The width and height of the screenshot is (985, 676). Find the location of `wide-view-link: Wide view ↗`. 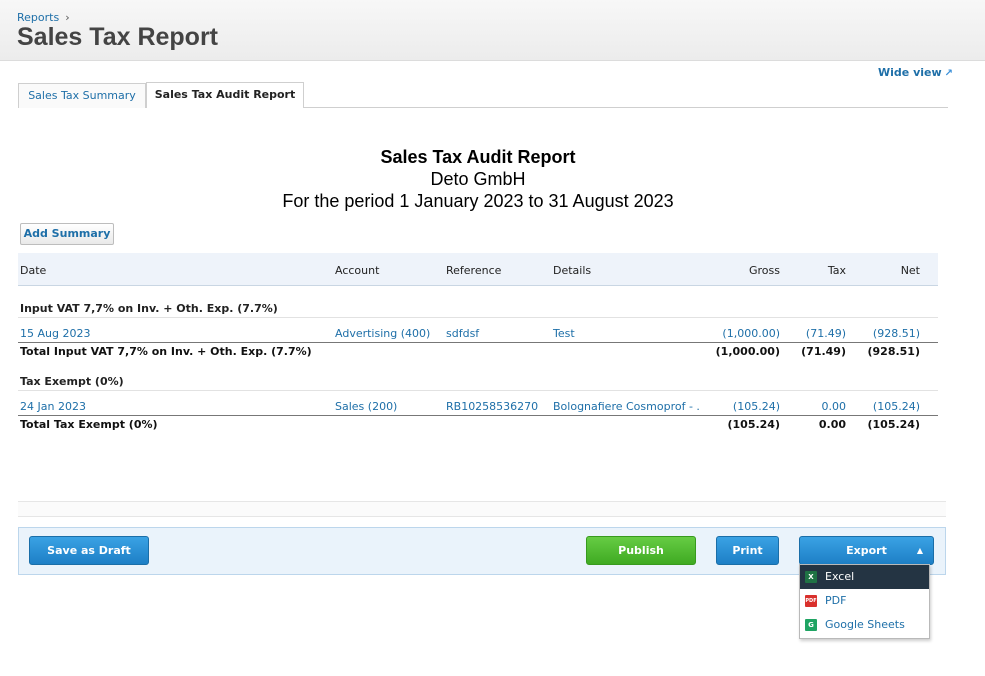

wide-view-link: Wide view ↗ is located at coordinates (915, 72).